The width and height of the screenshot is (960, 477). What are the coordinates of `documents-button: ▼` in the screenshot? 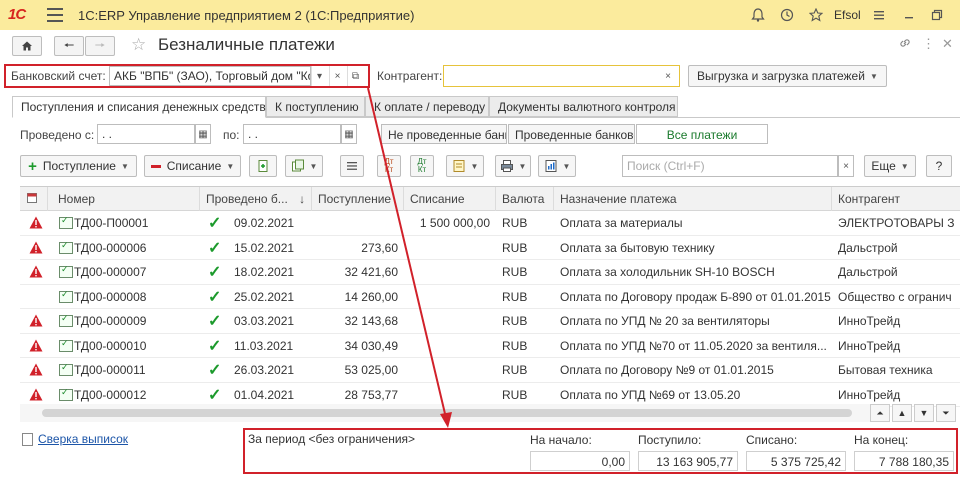 It's located at (465, 166).